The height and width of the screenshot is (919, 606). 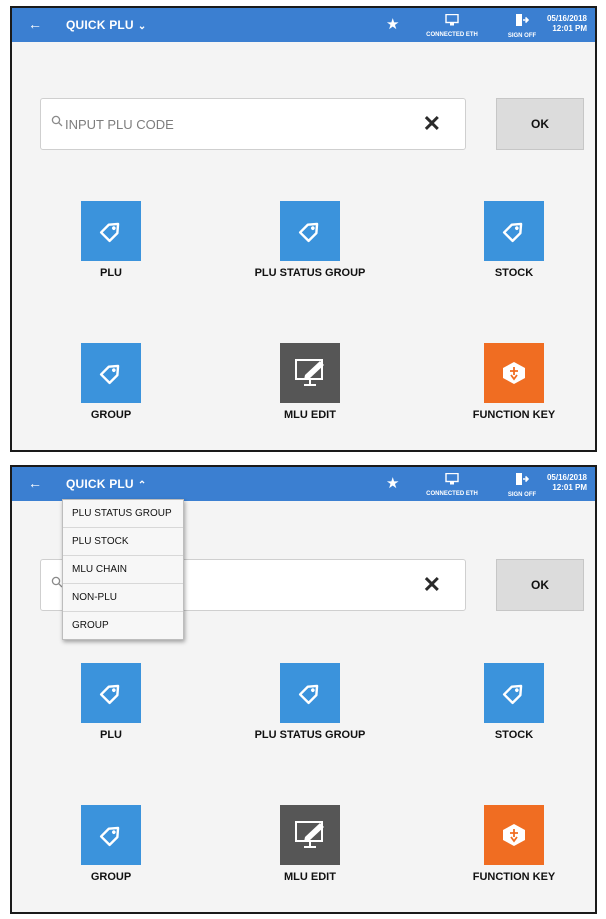 I want to click on search-icon, so click(x=57, y=121).